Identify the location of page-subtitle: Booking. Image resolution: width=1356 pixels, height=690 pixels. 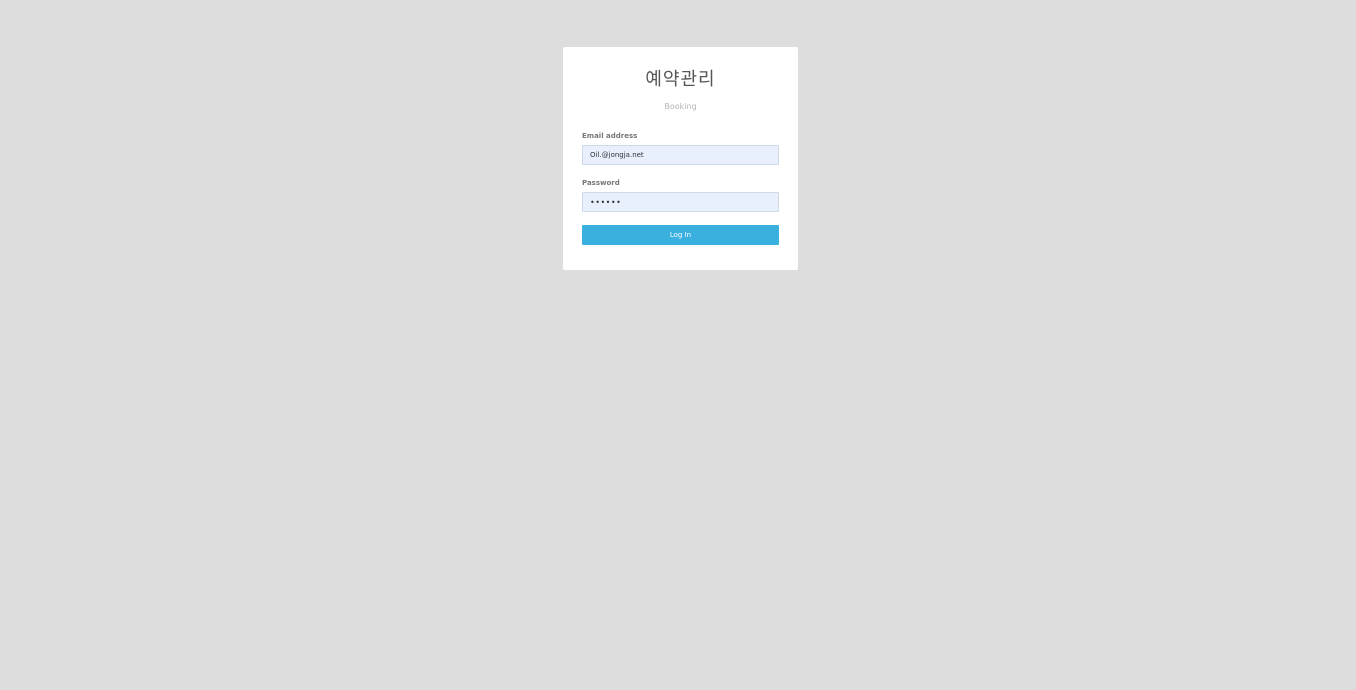
(680, 106).